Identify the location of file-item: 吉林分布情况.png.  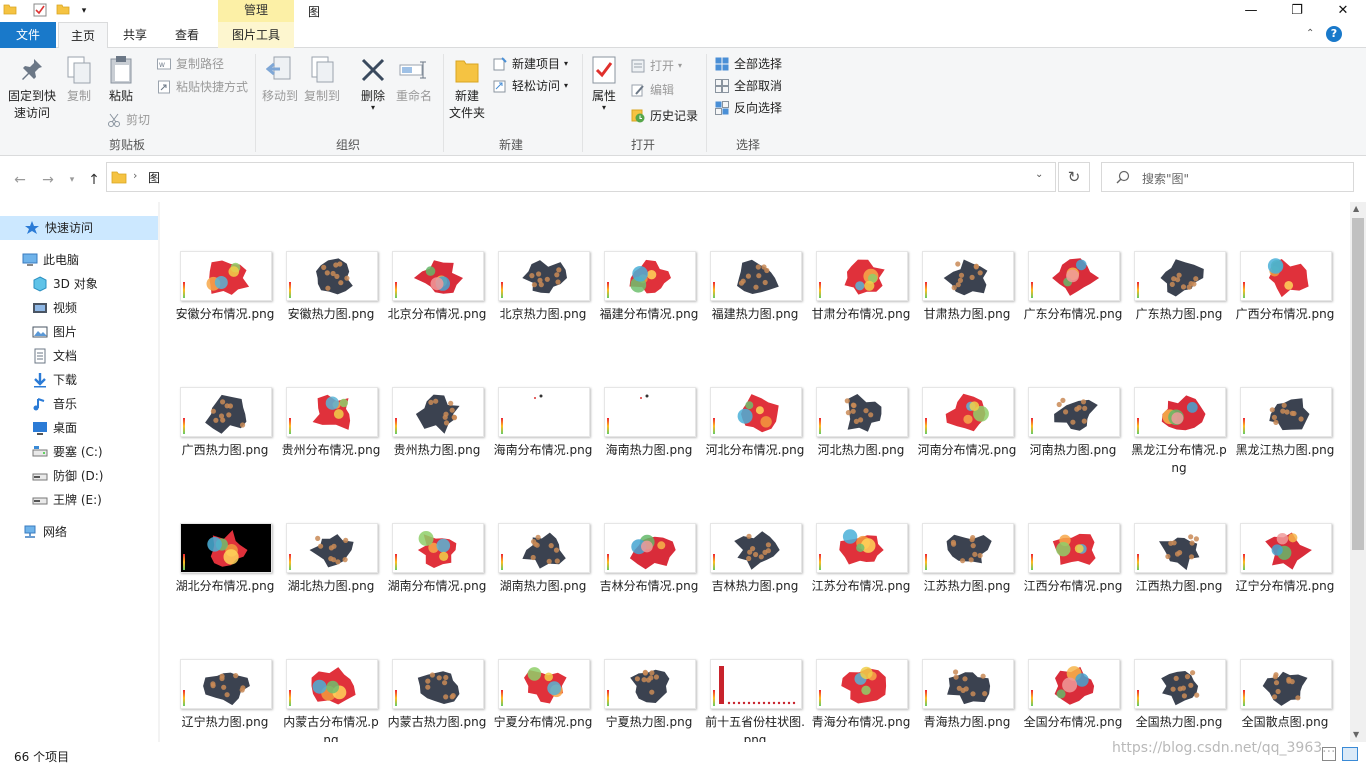
(649, 578).